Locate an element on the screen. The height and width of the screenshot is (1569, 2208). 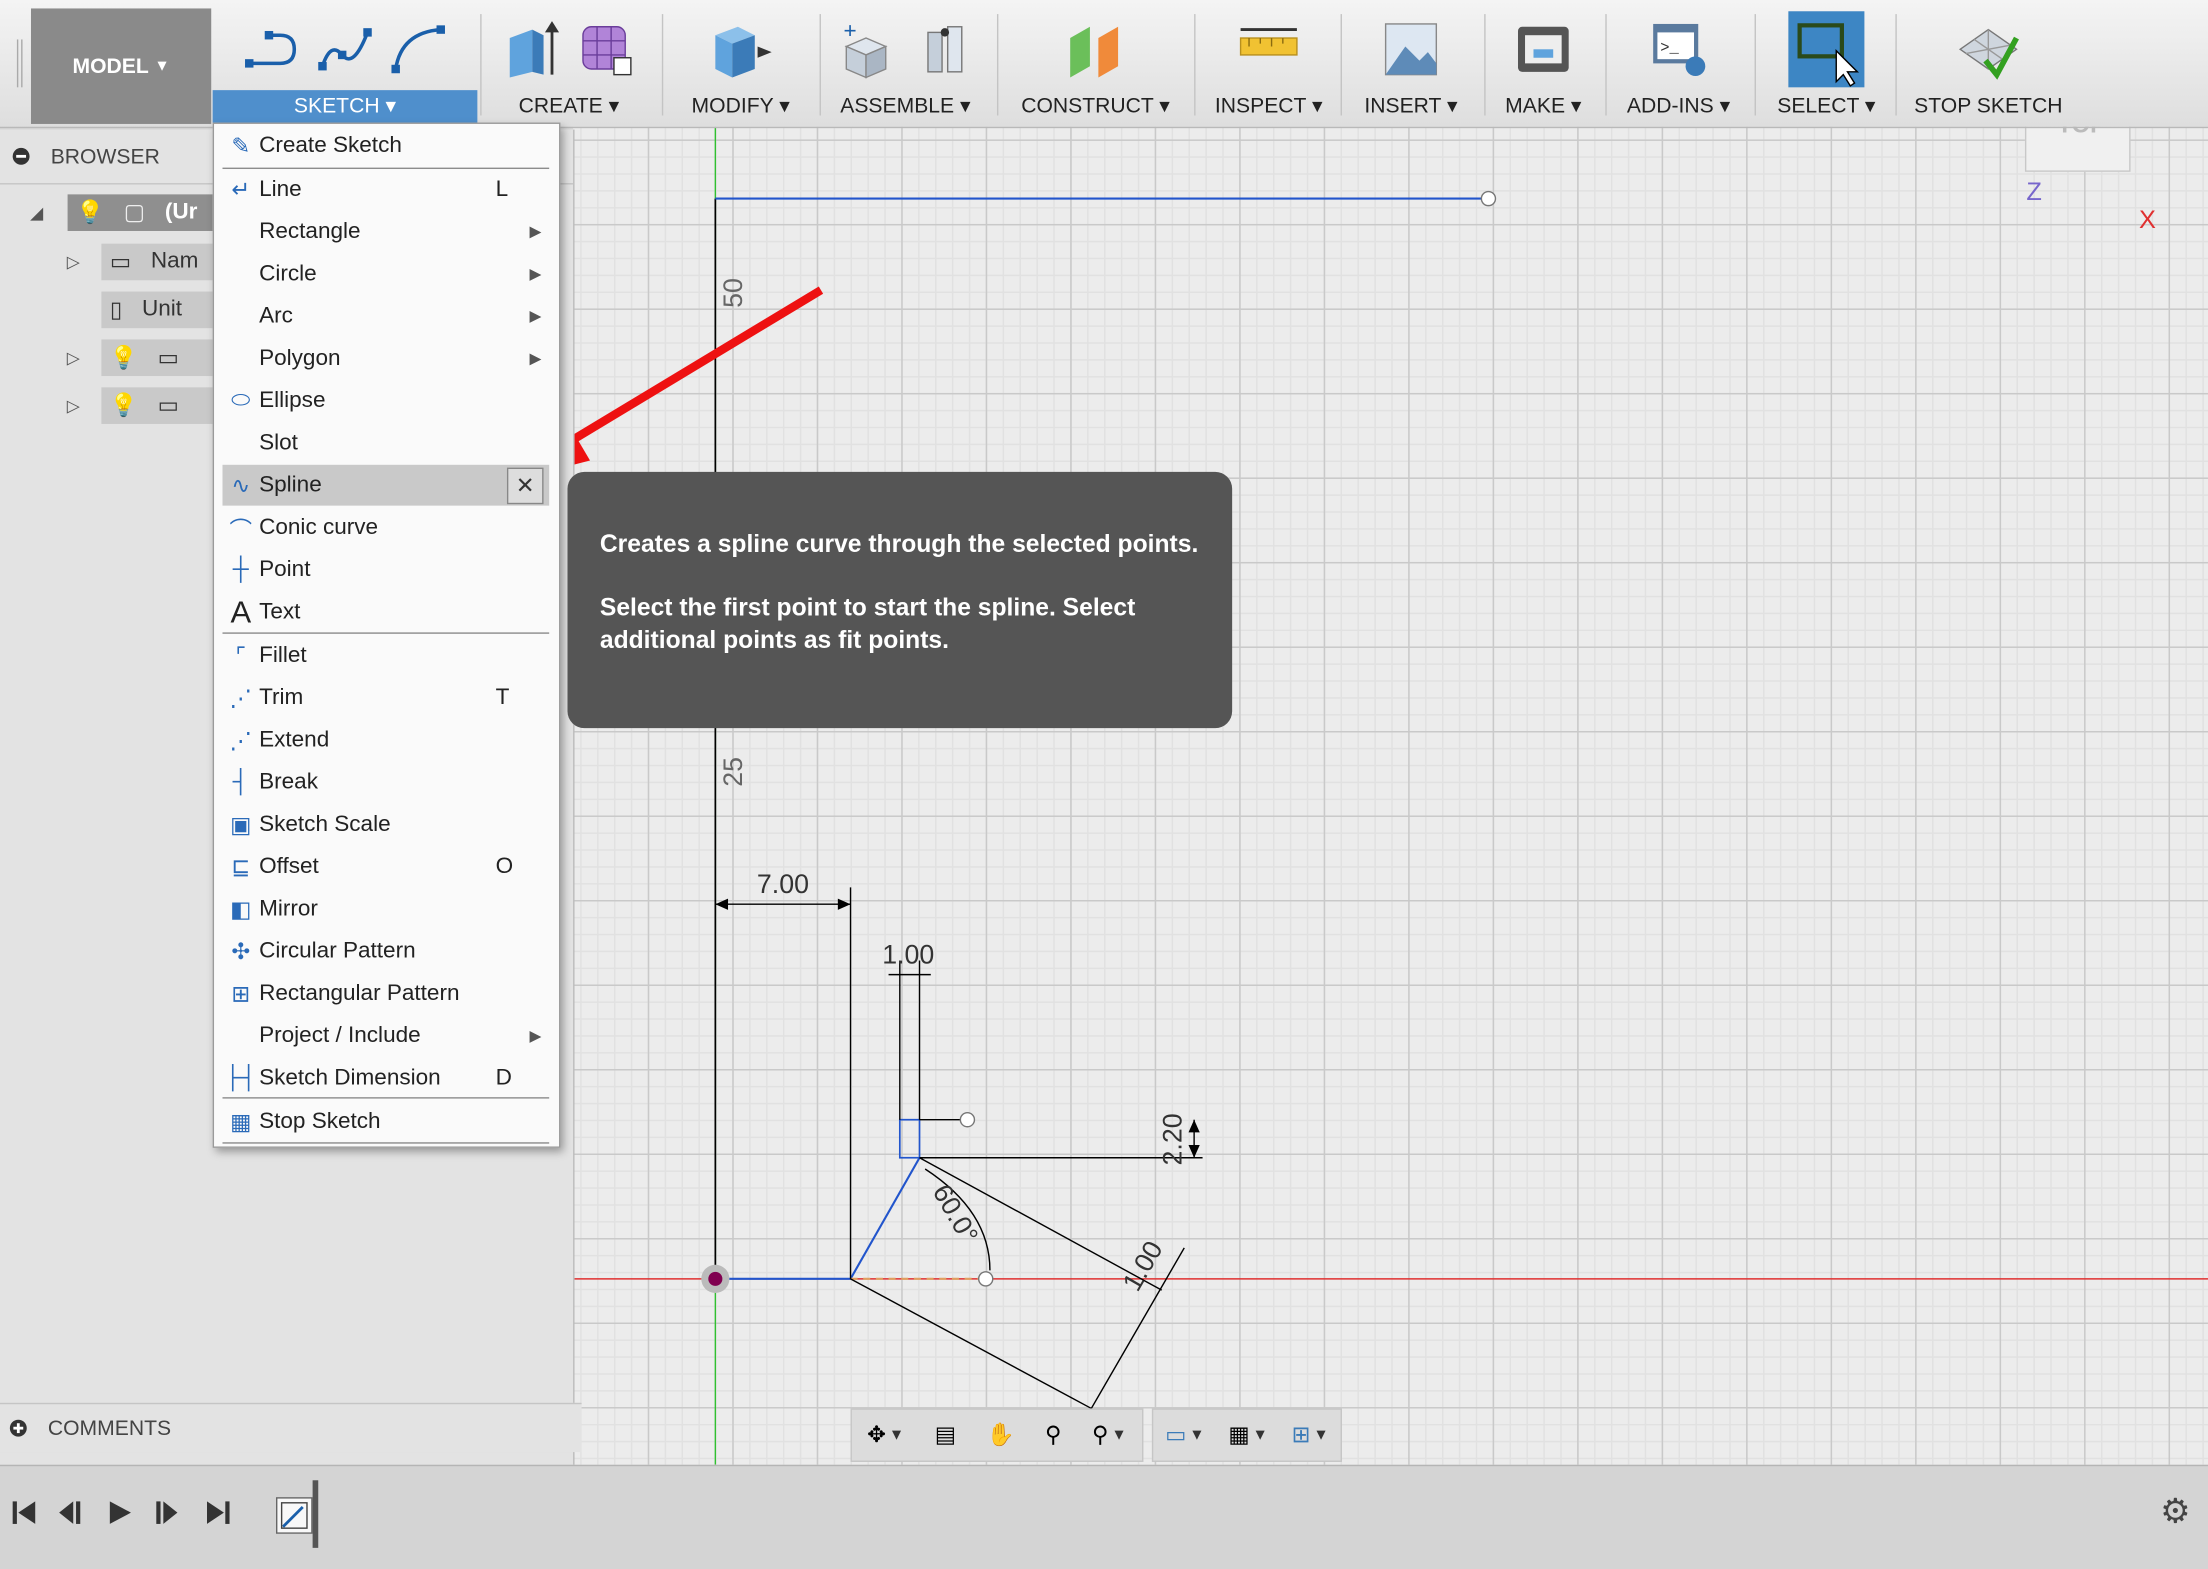
menu-item-ellipse: ⬭ Ellipse is located at coordinates (385, 400).